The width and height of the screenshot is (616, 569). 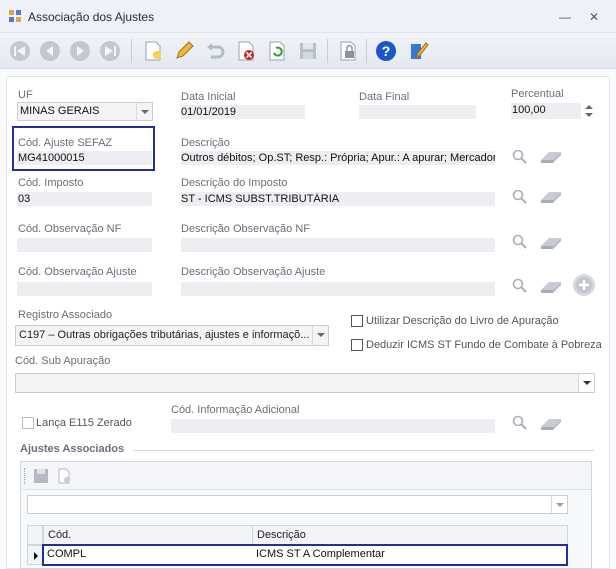 What do you see at coordinates (417, 112) in the screenshot?
I see `data-final-field` at bounding box center [417, 112].